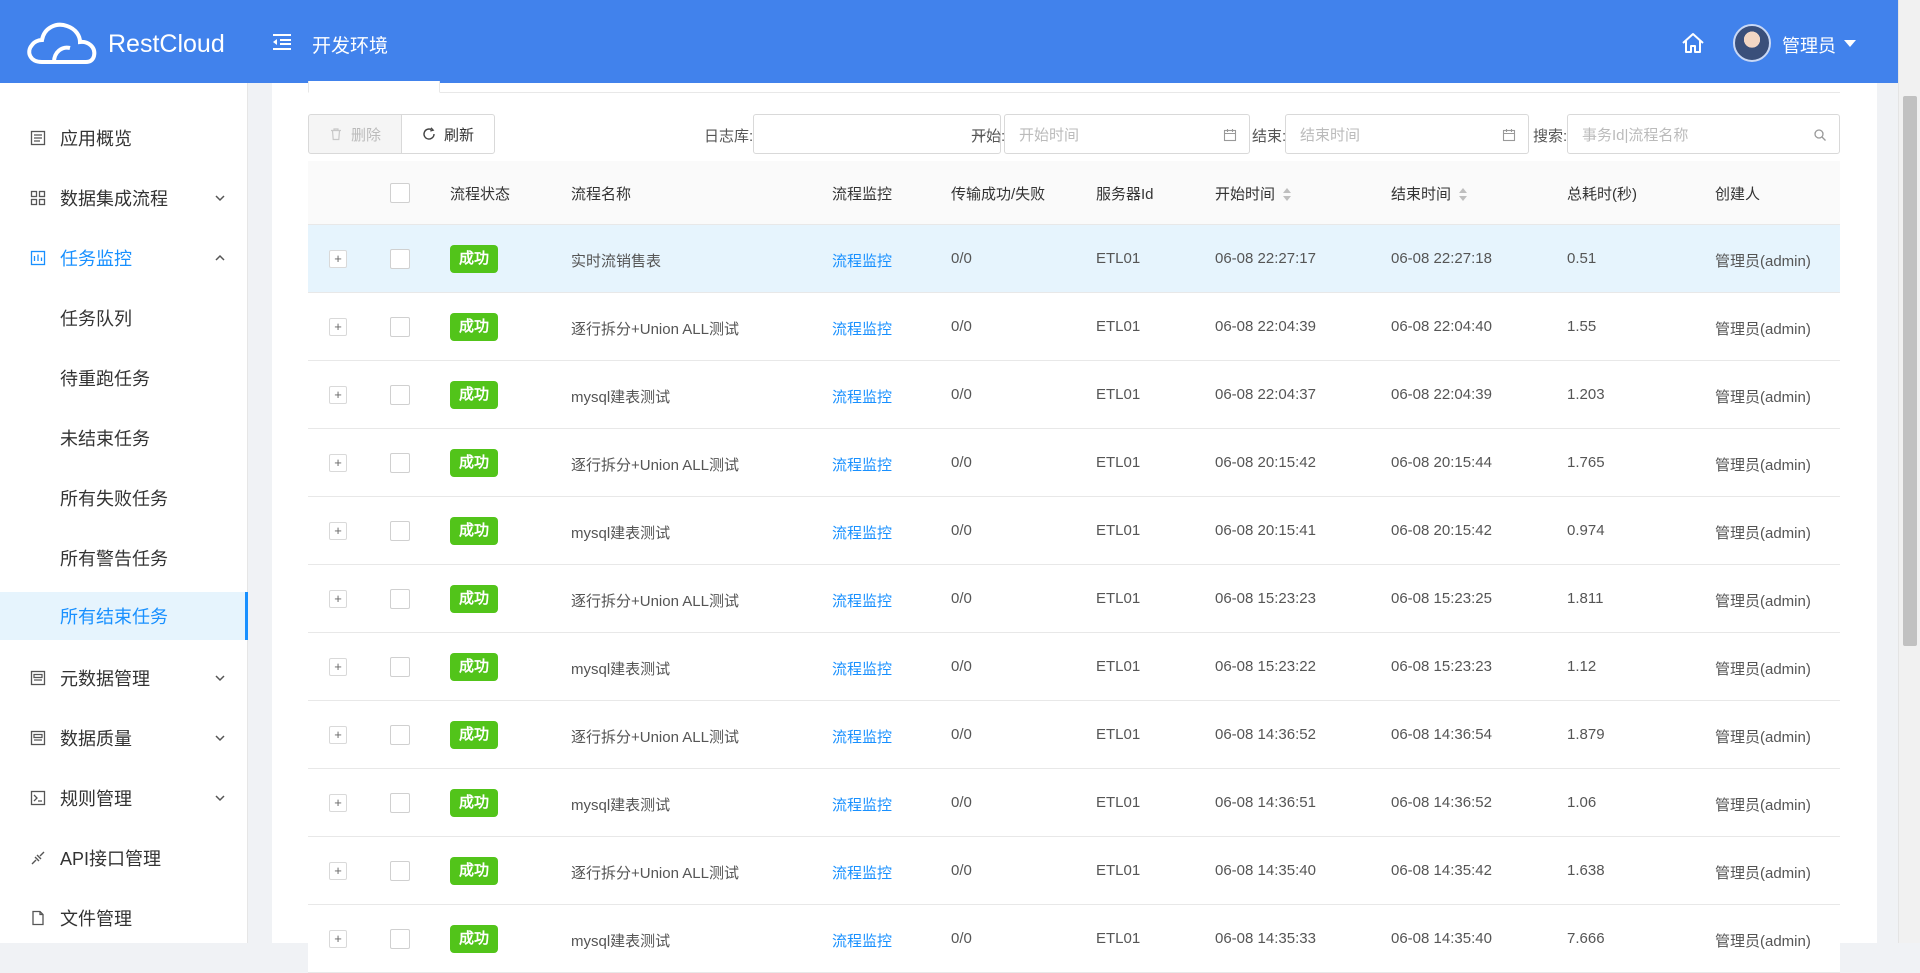 The height and width of the screenshot is (973, 1920). What do you see at coordinates (124, 378) in the screenshot?
I see `sidebar-item-pending-rerun: 待重跑任务` at bounding box center [124, 378].